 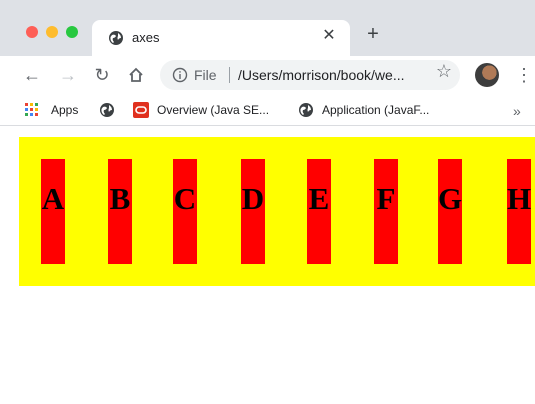 I want to click on window-zoom-button, so click(x=72, y=32).